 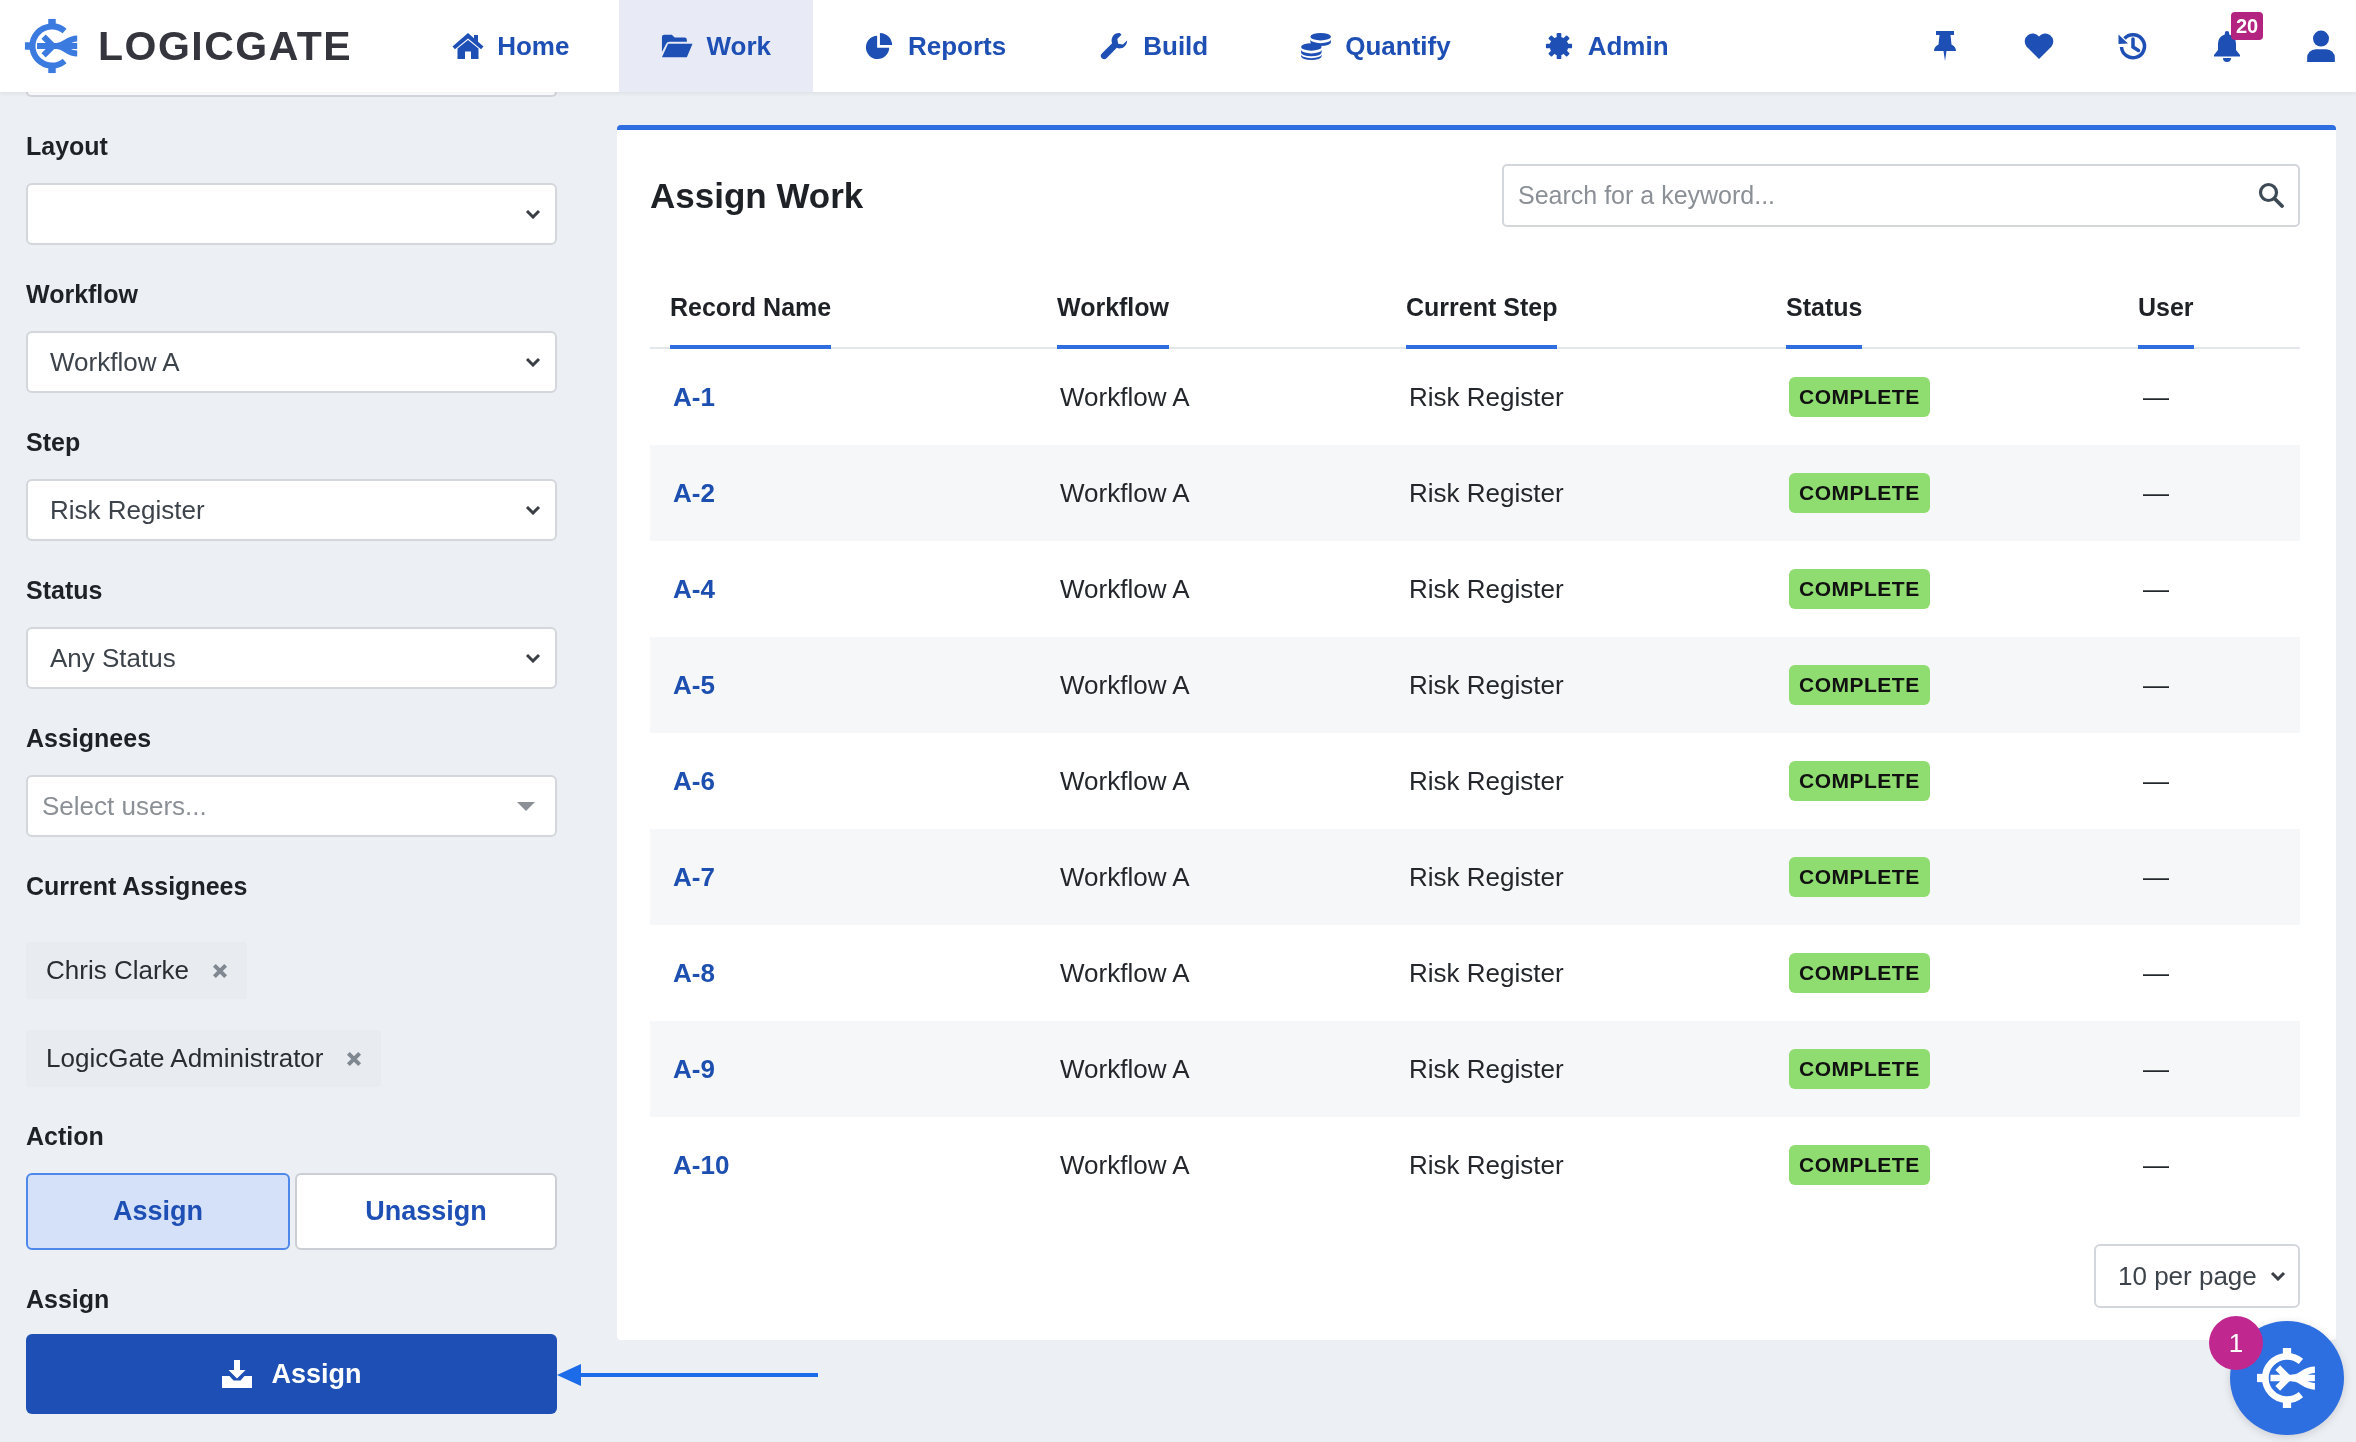 What do you see at coordinates (291, 510) in the screenshot?
I see `select-field: Risk Register` at bounding box center [291, 510].